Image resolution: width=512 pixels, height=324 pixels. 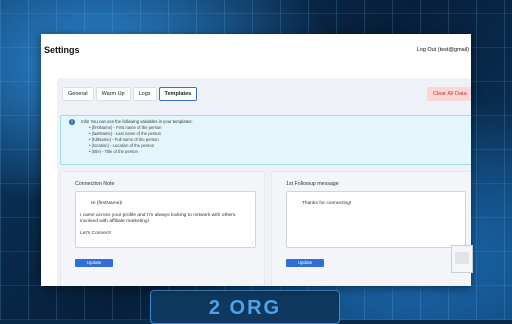 I want to click on update-connection-button: Update, so click(x=94, y=263).